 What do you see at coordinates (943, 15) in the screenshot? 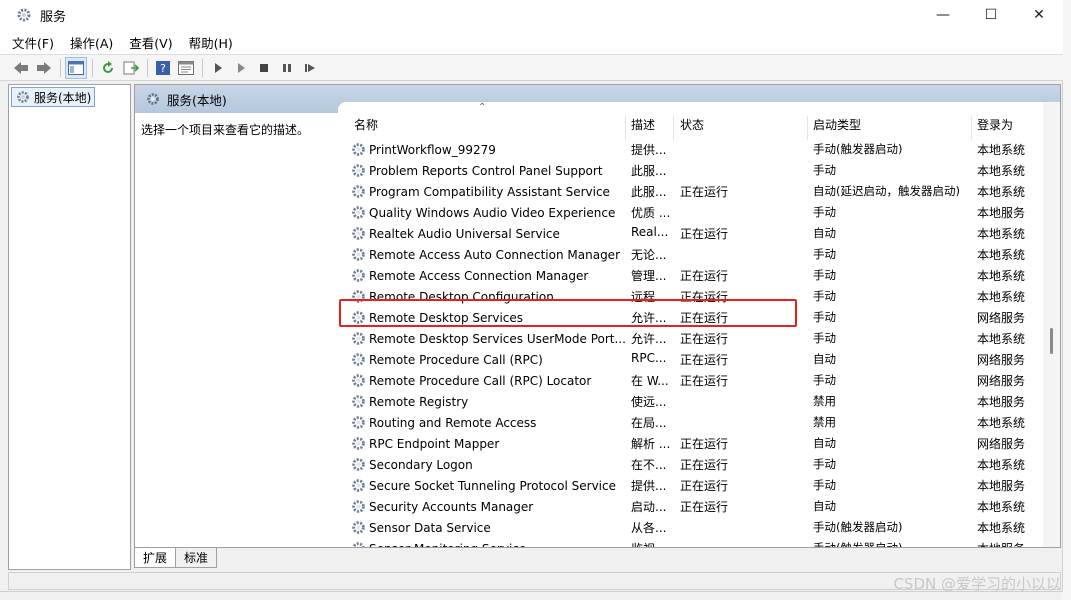
I see `minimize-button: —` at bounding box center [943, 15].